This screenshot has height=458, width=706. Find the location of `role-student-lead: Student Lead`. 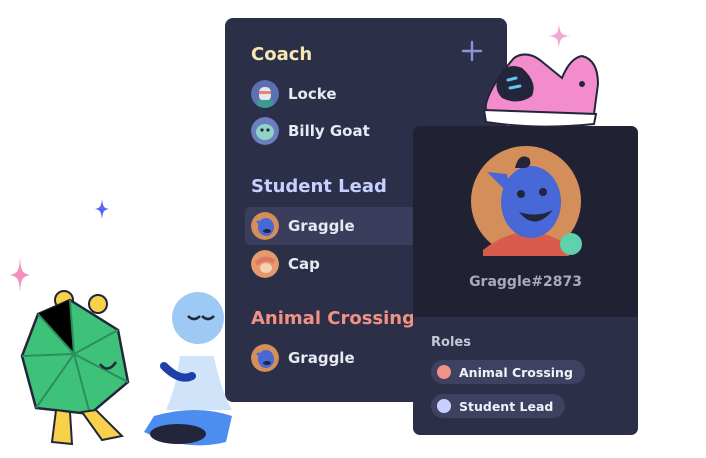

role-student-lead: Student Lead is located at coordinates (498, 406).